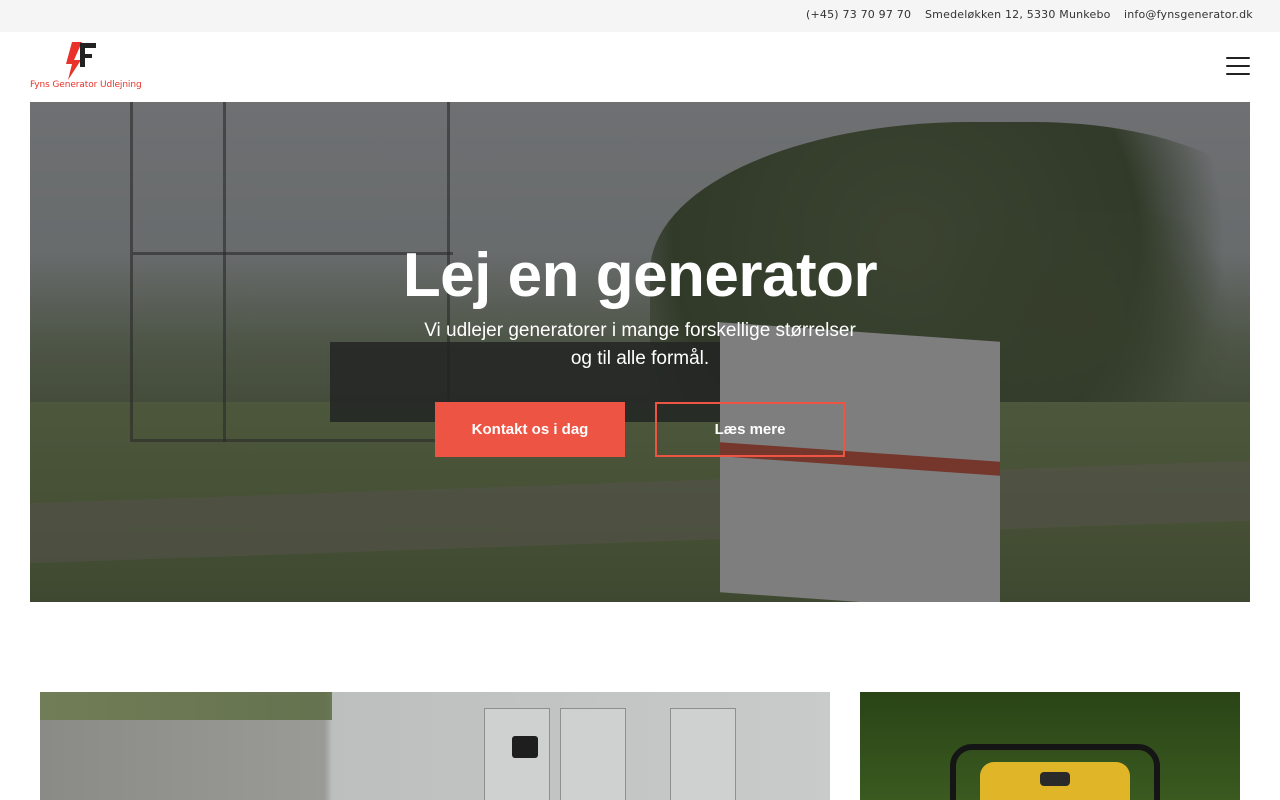  Describe the element at coordinates (1188, 14) in the screenshot. I see `email-link: info@fynsgenerator.dk` at that location.